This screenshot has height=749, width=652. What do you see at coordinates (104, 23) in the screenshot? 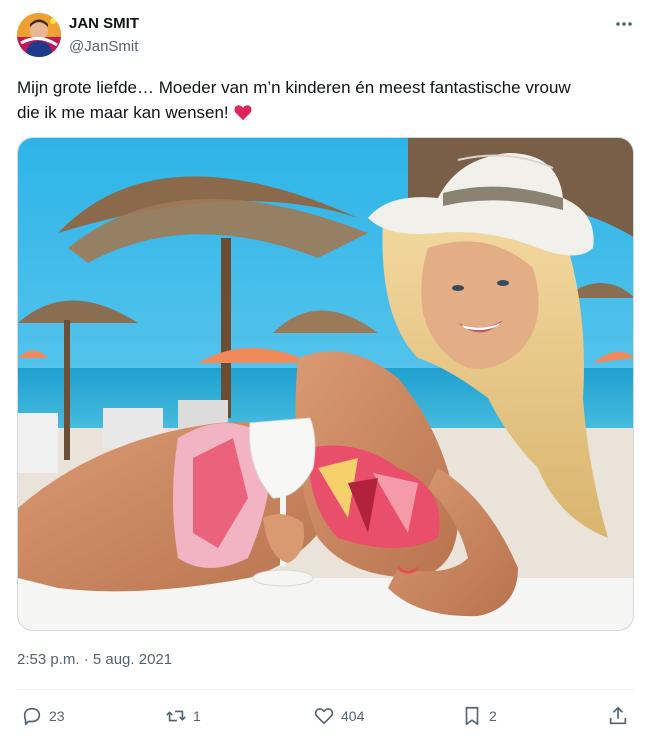
I see `author-display-name: JAN SMIT` at bounding box center [104, 23].